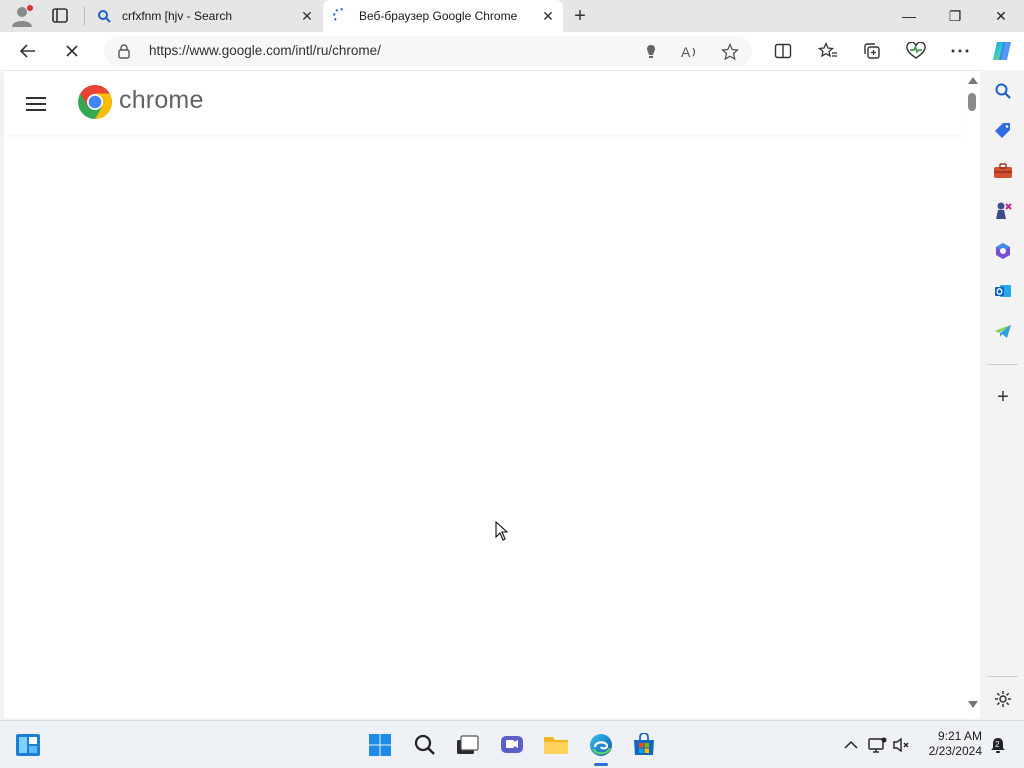 The width and height of the screenshot is (1024, 768). I want to click on browser-toolbar: https://www.google.com/intl/ru/chrome/ A, so click(512, 51).